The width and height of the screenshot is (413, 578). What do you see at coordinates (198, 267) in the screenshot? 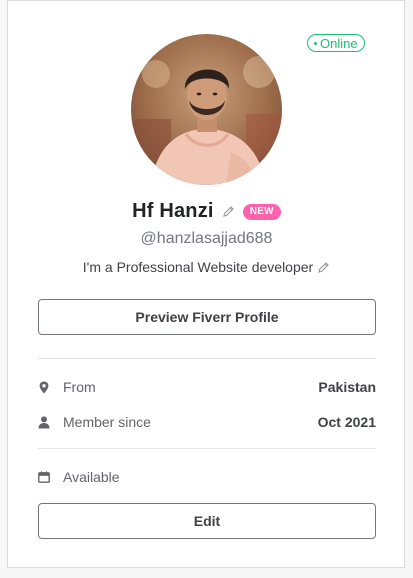
I see `tagline: I'm a Professional Website developer` at bounding box center [198, 267].